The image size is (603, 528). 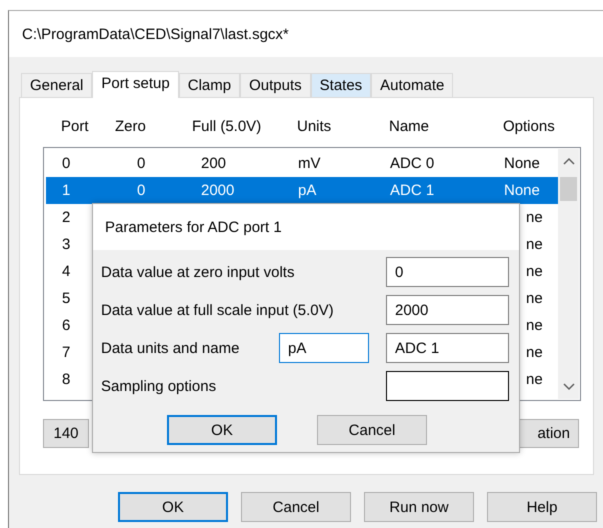 What do you see at coordinates (314, 127) in the screenshot?
I see `column-header: Units` at bounding box center [314, 127].